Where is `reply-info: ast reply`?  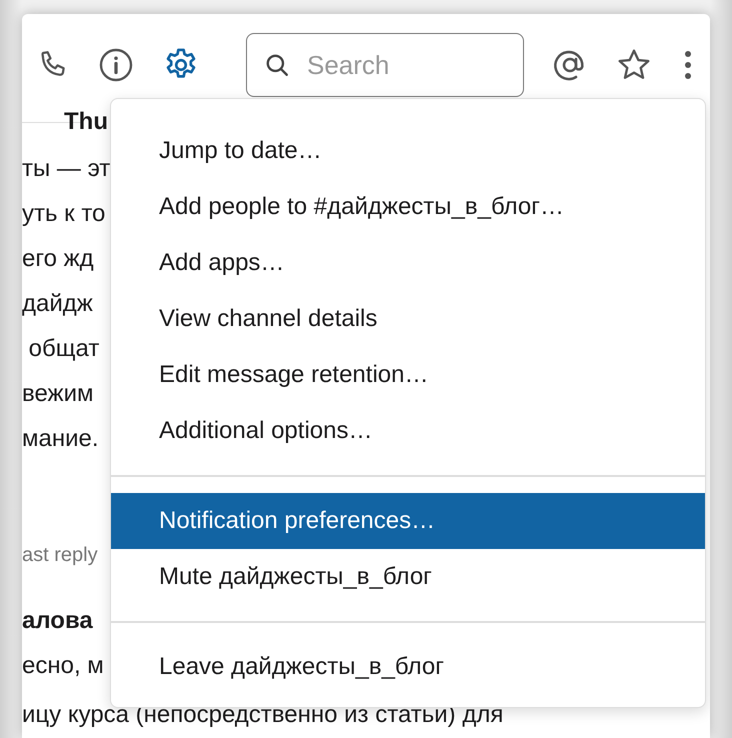
reply-info: ast reply is located at coordinates (60, 555).